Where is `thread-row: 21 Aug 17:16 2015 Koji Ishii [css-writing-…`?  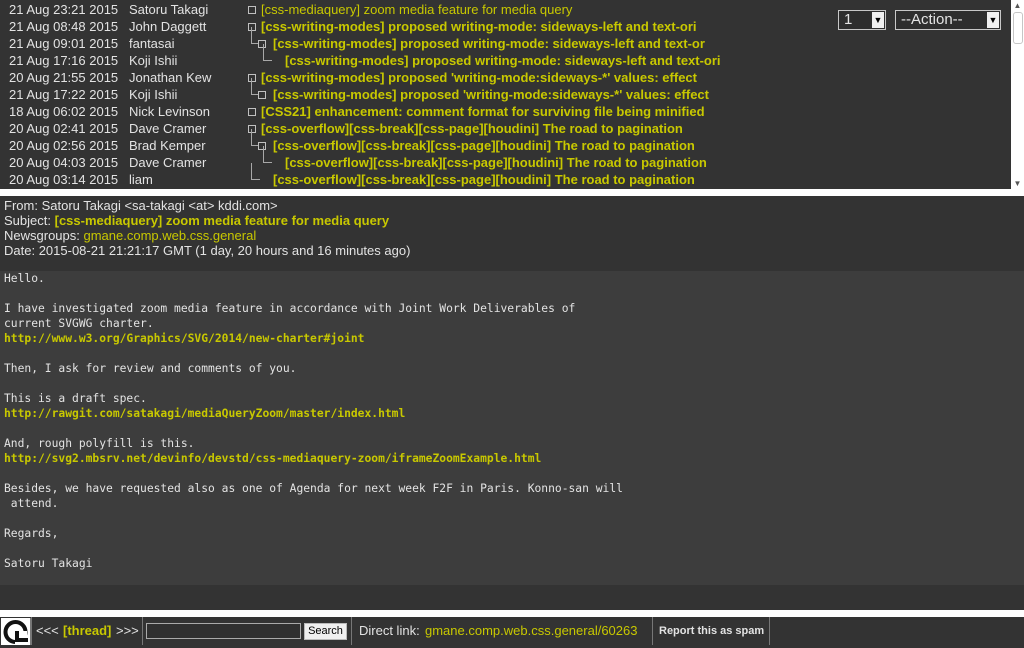 thread-row: 21 Aug 17:16 2015 Koji Ishii [css-writing-… is located at coordinates (505, 56).